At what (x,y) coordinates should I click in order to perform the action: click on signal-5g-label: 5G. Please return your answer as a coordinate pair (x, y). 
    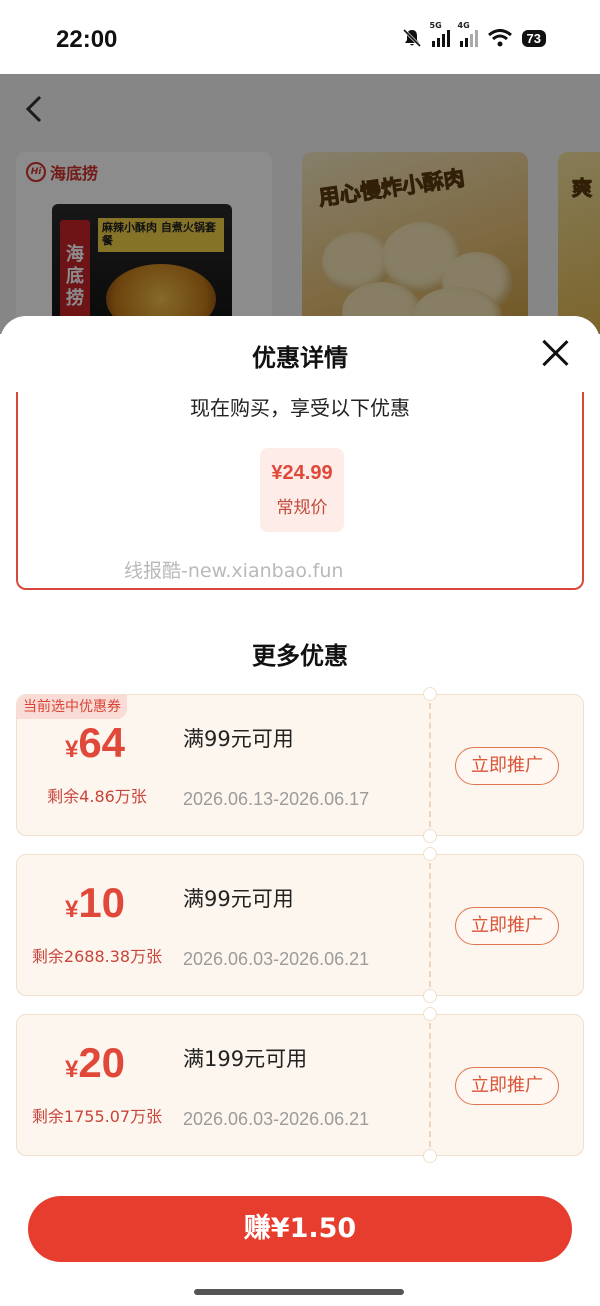
    Looking at the image, I should click on (435, 25).